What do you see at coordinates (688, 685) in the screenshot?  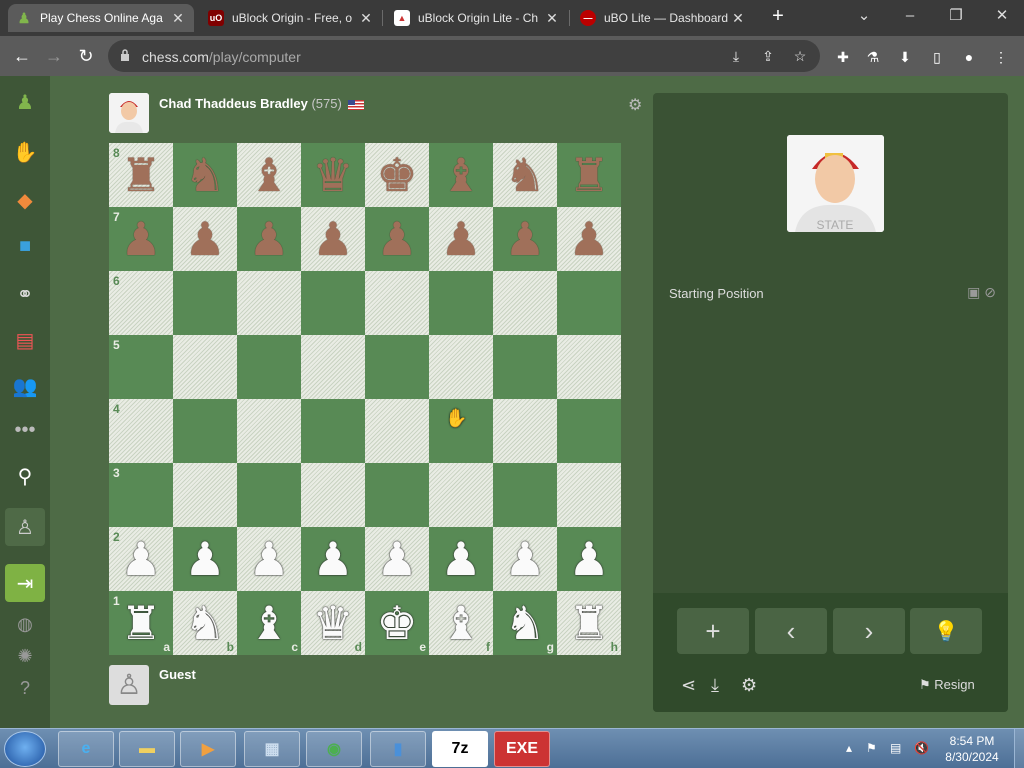 I see `share-icon: ⋖` at bounding box center [688, 685].